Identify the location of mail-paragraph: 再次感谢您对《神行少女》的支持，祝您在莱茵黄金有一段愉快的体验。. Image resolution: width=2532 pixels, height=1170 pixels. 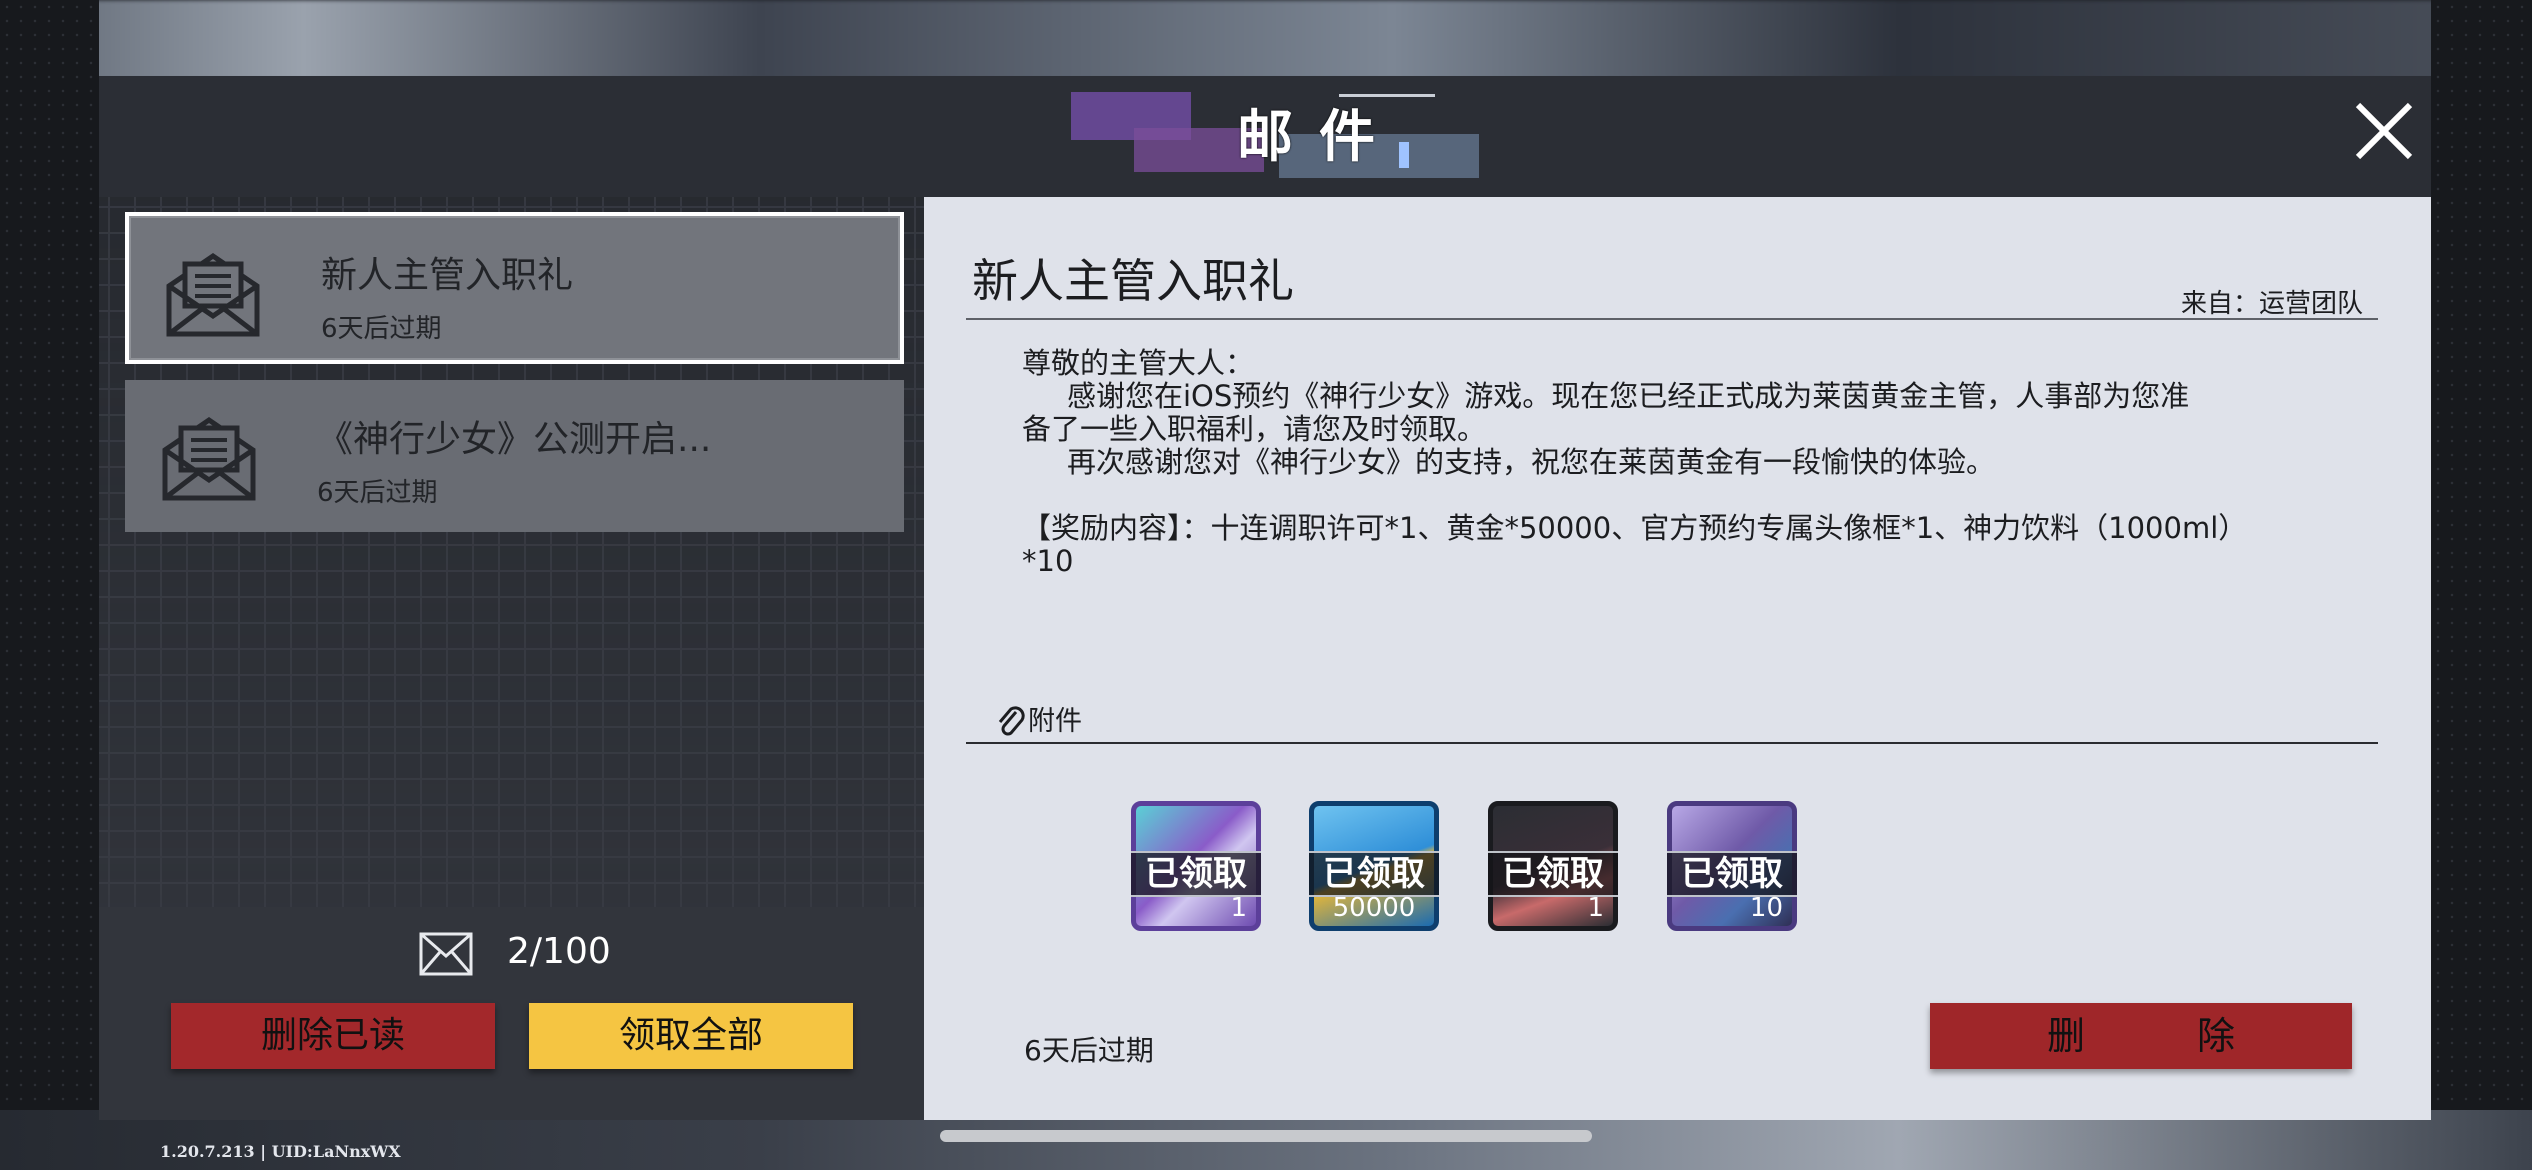
(1531, 462).